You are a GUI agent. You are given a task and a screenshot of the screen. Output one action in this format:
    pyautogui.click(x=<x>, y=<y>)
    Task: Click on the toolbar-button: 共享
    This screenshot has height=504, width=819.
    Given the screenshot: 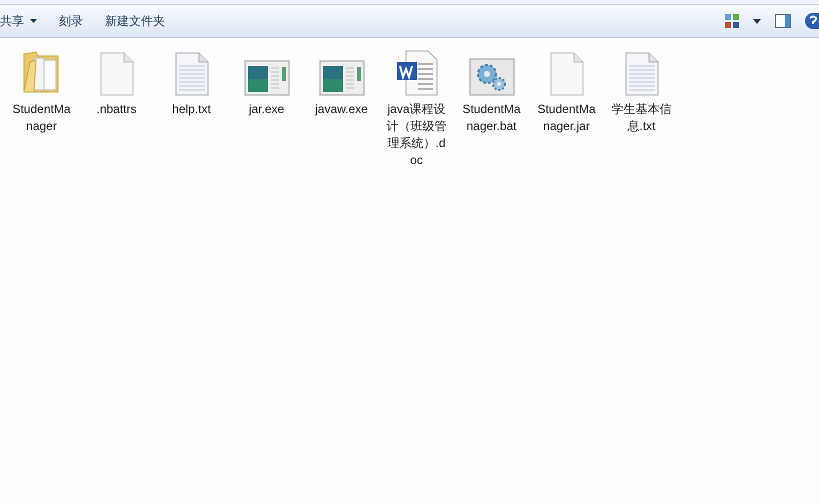 What is the action you would take?
    pyautogui.click(x=21, y=21)
    